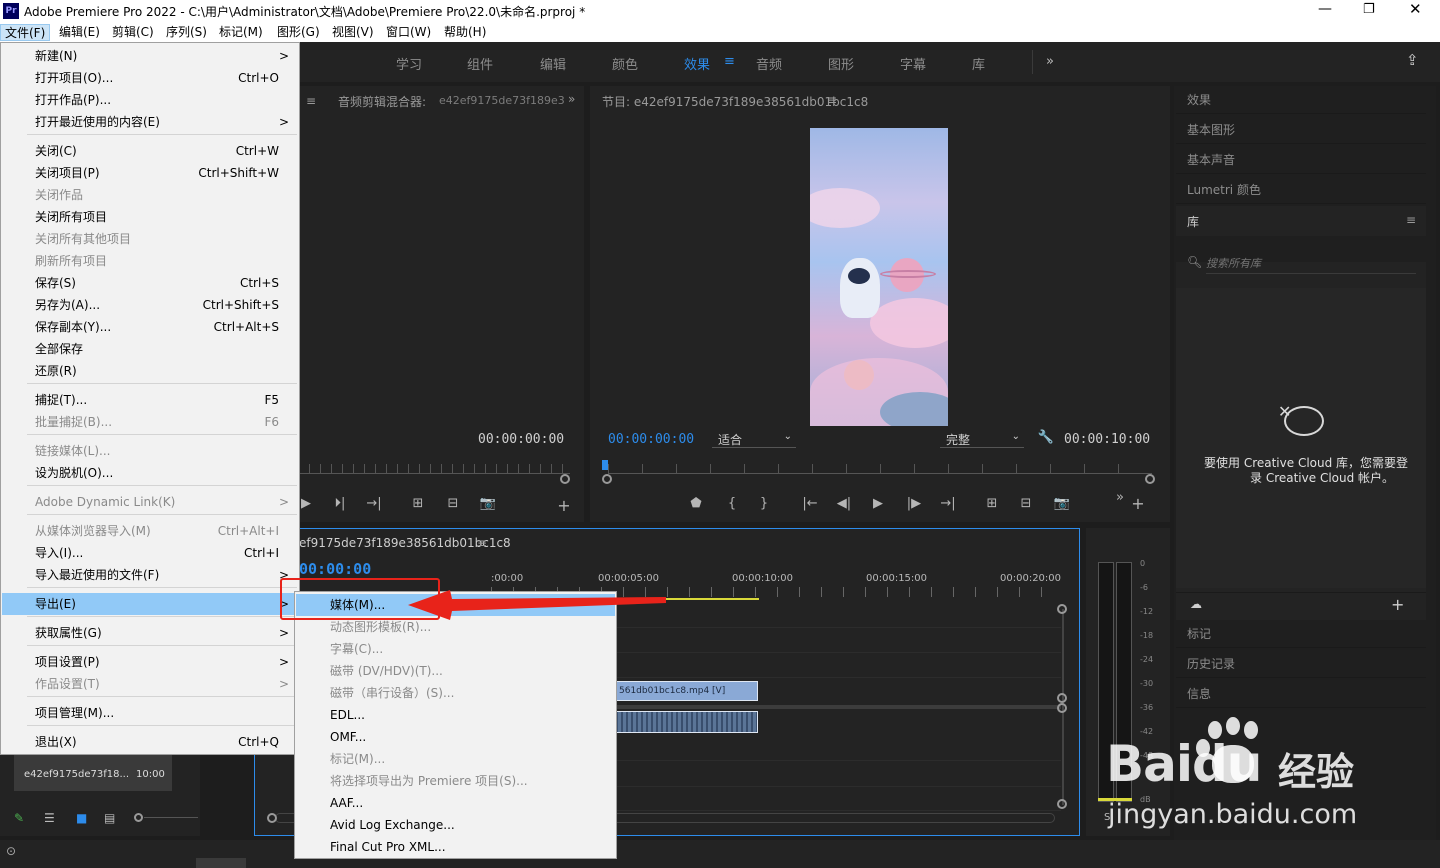 The image size is (1440, 868). I want to click on panel-overflow-icon: », so click(571, 99).